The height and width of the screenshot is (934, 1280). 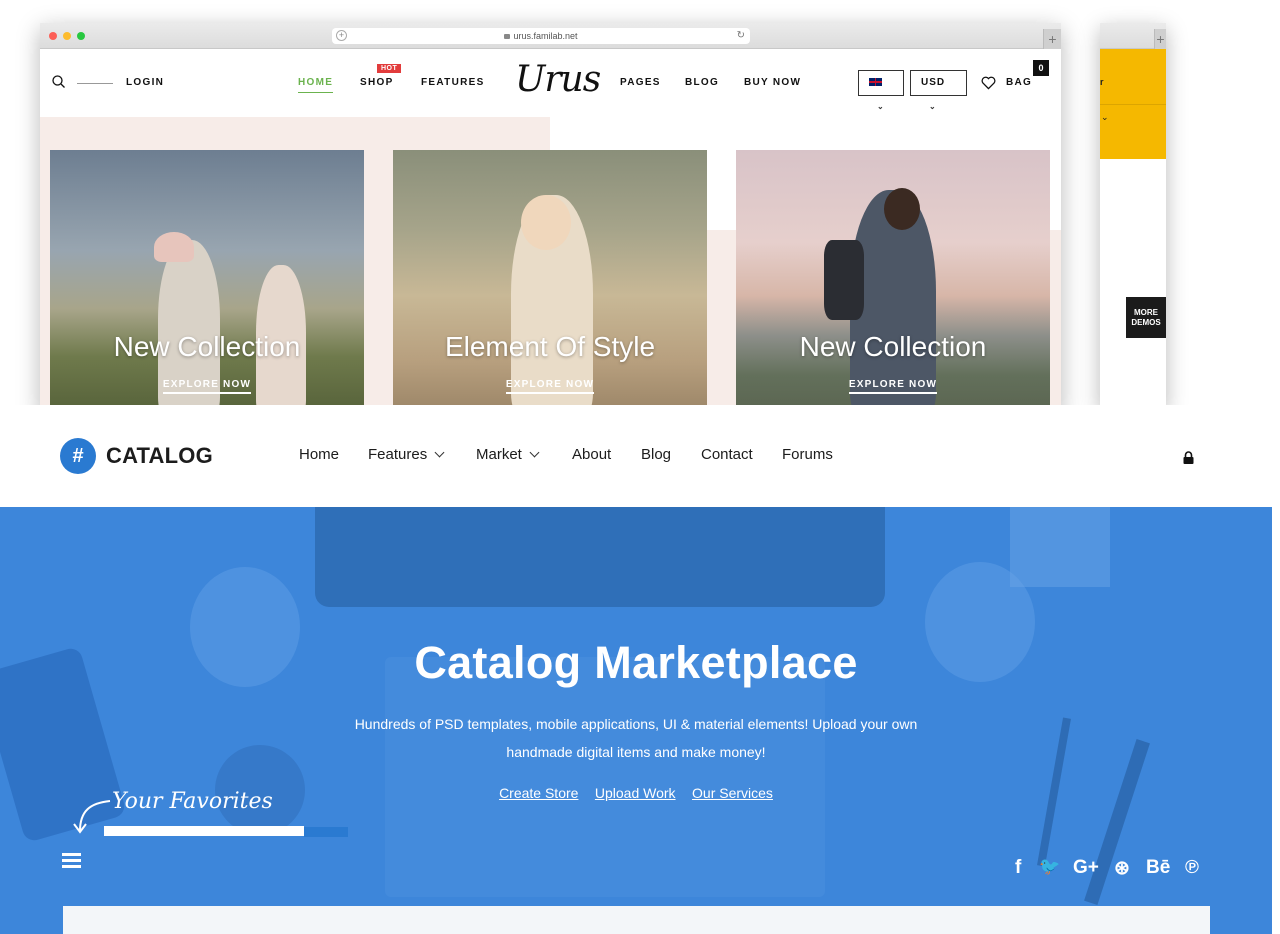 What do you see at coordinates (741, 36) in the screenshot?
I see `reload-icon: ↻` at bounding box center [741, 36].